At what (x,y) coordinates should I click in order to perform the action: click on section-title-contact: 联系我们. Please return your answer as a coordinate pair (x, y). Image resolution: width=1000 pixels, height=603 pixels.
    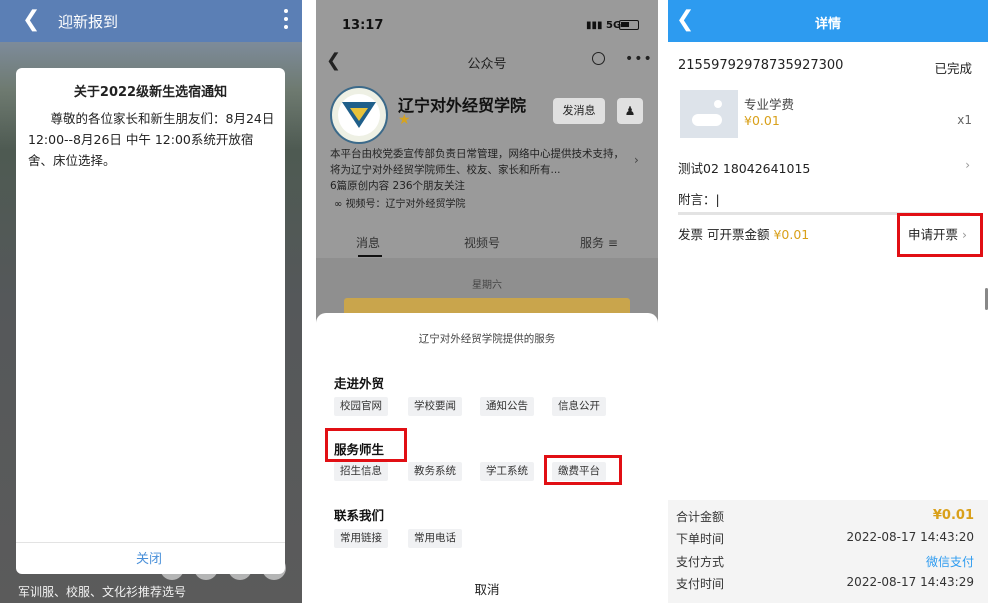
    Looking at the image, I should click on (359, 515).